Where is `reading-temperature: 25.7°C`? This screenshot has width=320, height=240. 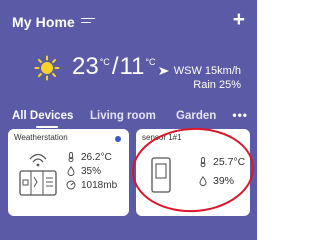
reading-temperature: 25.7°C is located at coordinates (221, 161).